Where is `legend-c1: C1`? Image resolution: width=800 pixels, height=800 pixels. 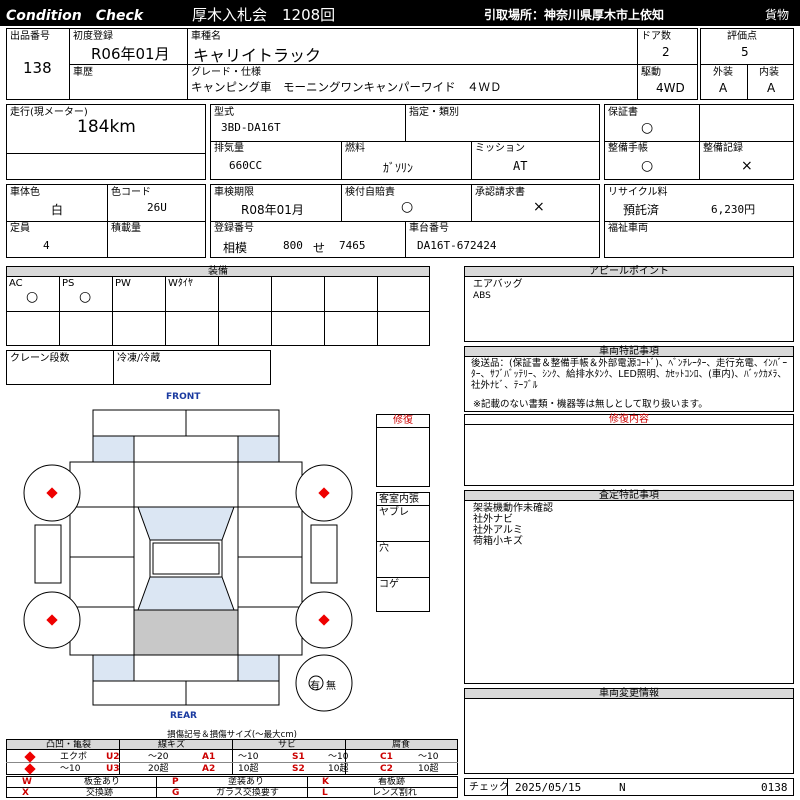
legend-c1: C1 is located at coordinates (386, 757).